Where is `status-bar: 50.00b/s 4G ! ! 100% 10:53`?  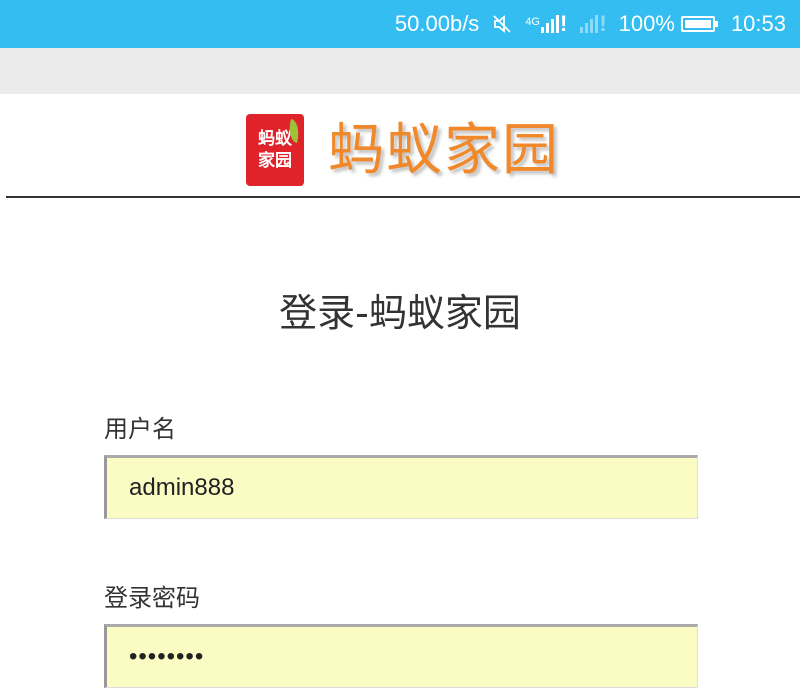 status-bar: 50.00b/s 4G ! ! 100% 10:53 is located at coordinates (400, 24).